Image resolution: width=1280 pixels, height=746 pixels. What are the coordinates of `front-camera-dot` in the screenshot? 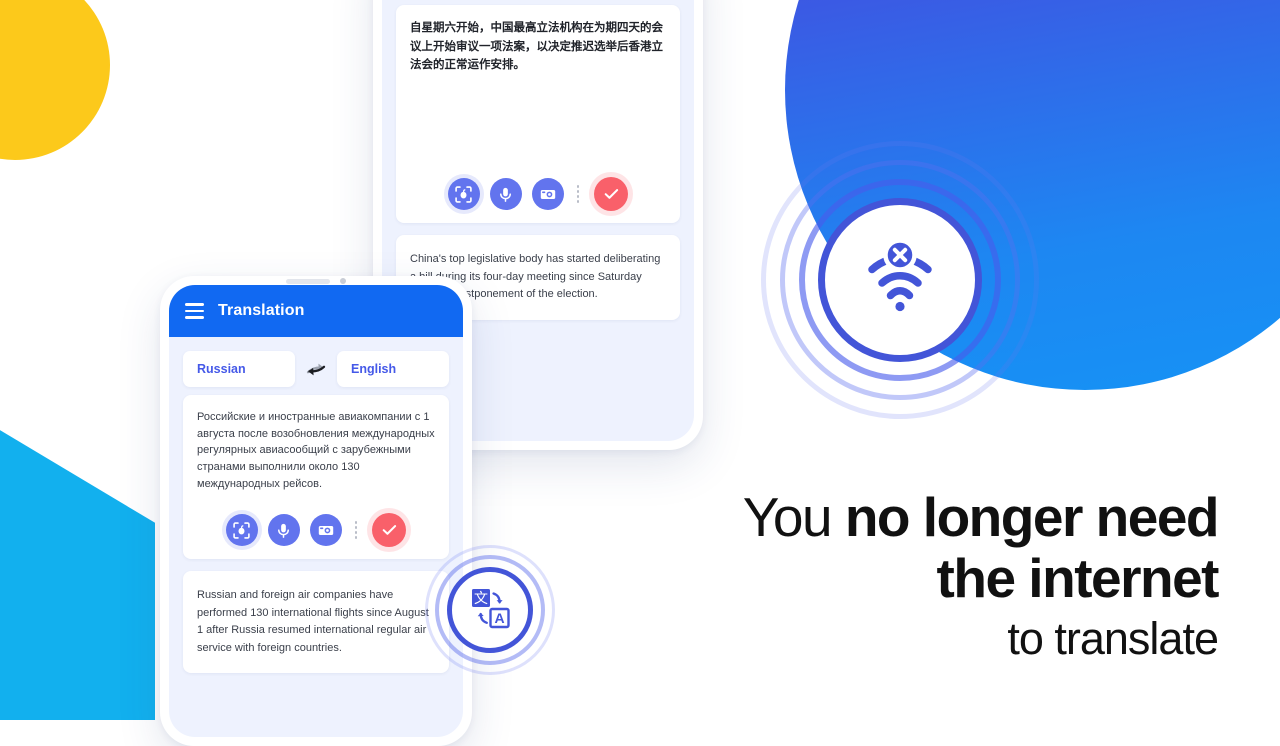 It's located at (343, 281).